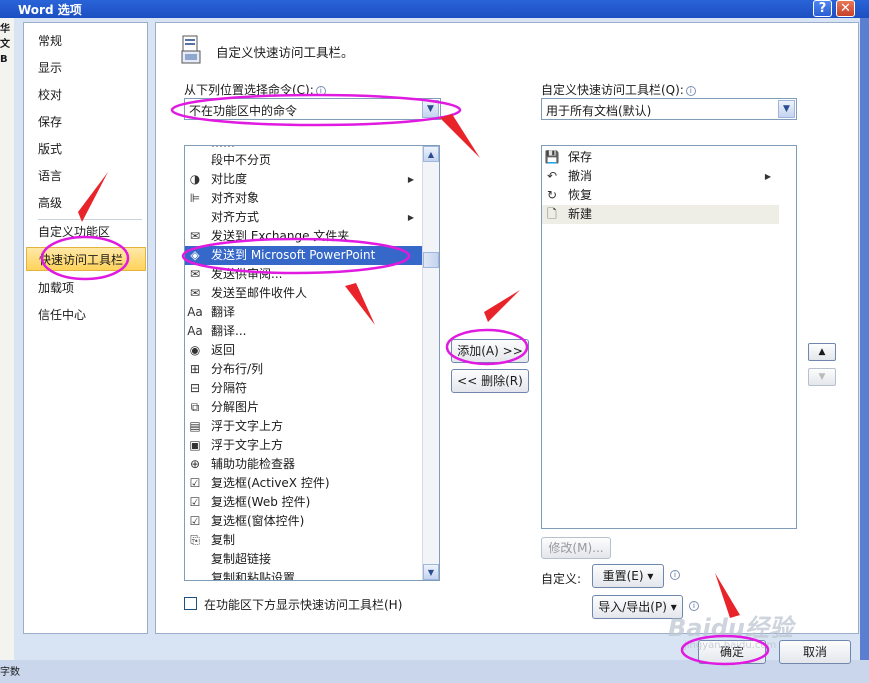  I want to click on list-item: 复制和粘贴设置, so click(303, 575).